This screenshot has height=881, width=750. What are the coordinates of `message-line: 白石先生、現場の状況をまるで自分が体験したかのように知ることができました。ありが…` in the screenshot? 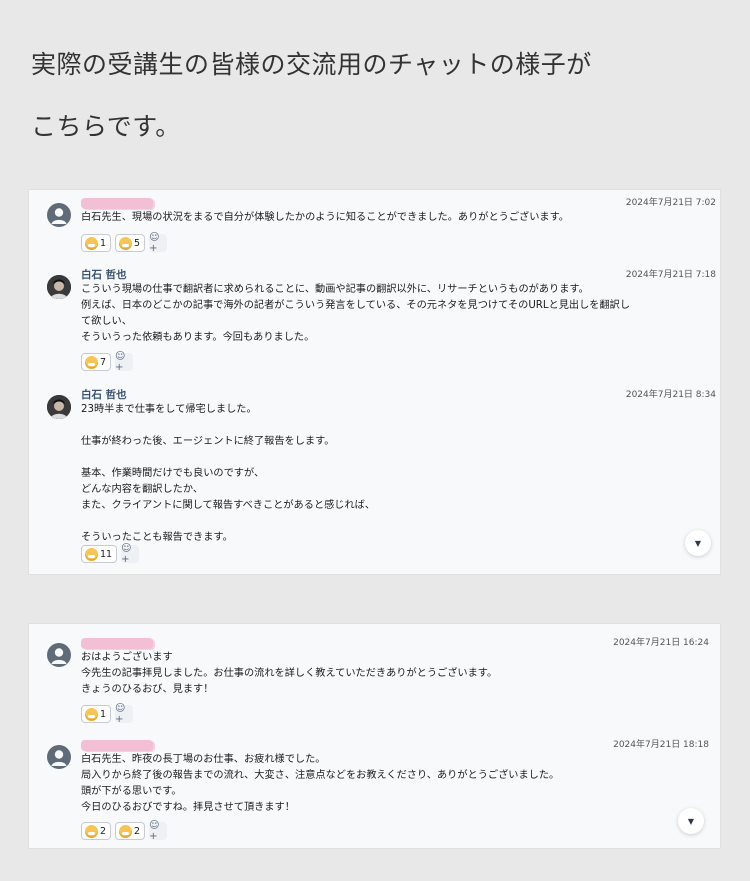 It's located at (325, 217).